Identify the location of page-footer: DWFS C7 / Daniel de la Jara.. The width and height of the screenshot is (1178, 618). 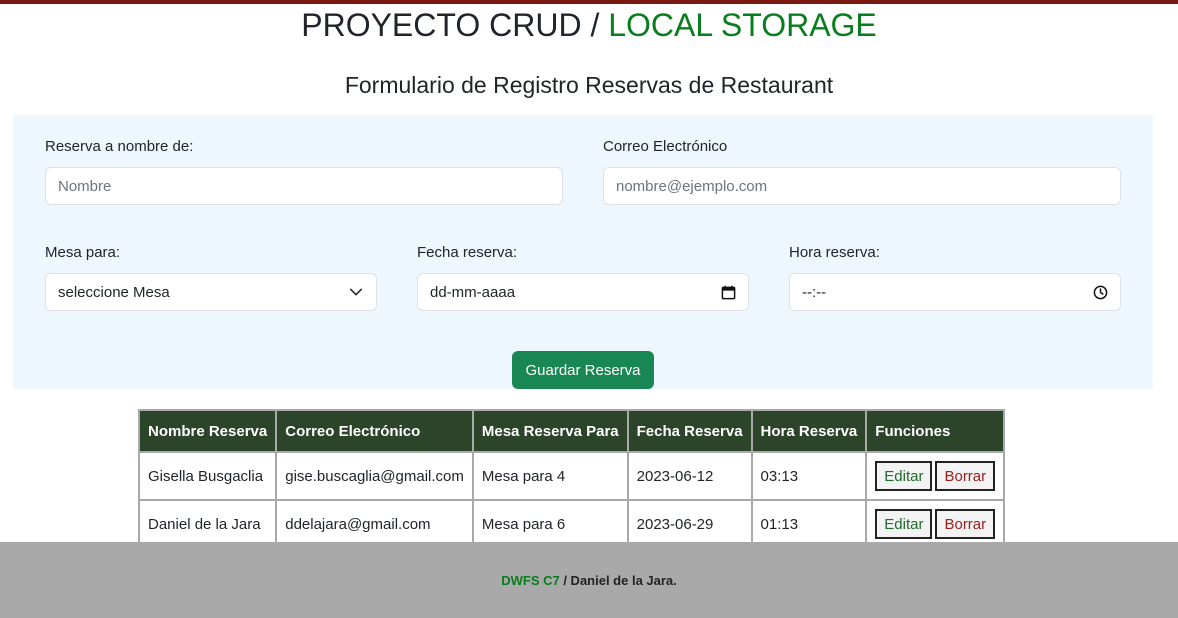
(589, 580).